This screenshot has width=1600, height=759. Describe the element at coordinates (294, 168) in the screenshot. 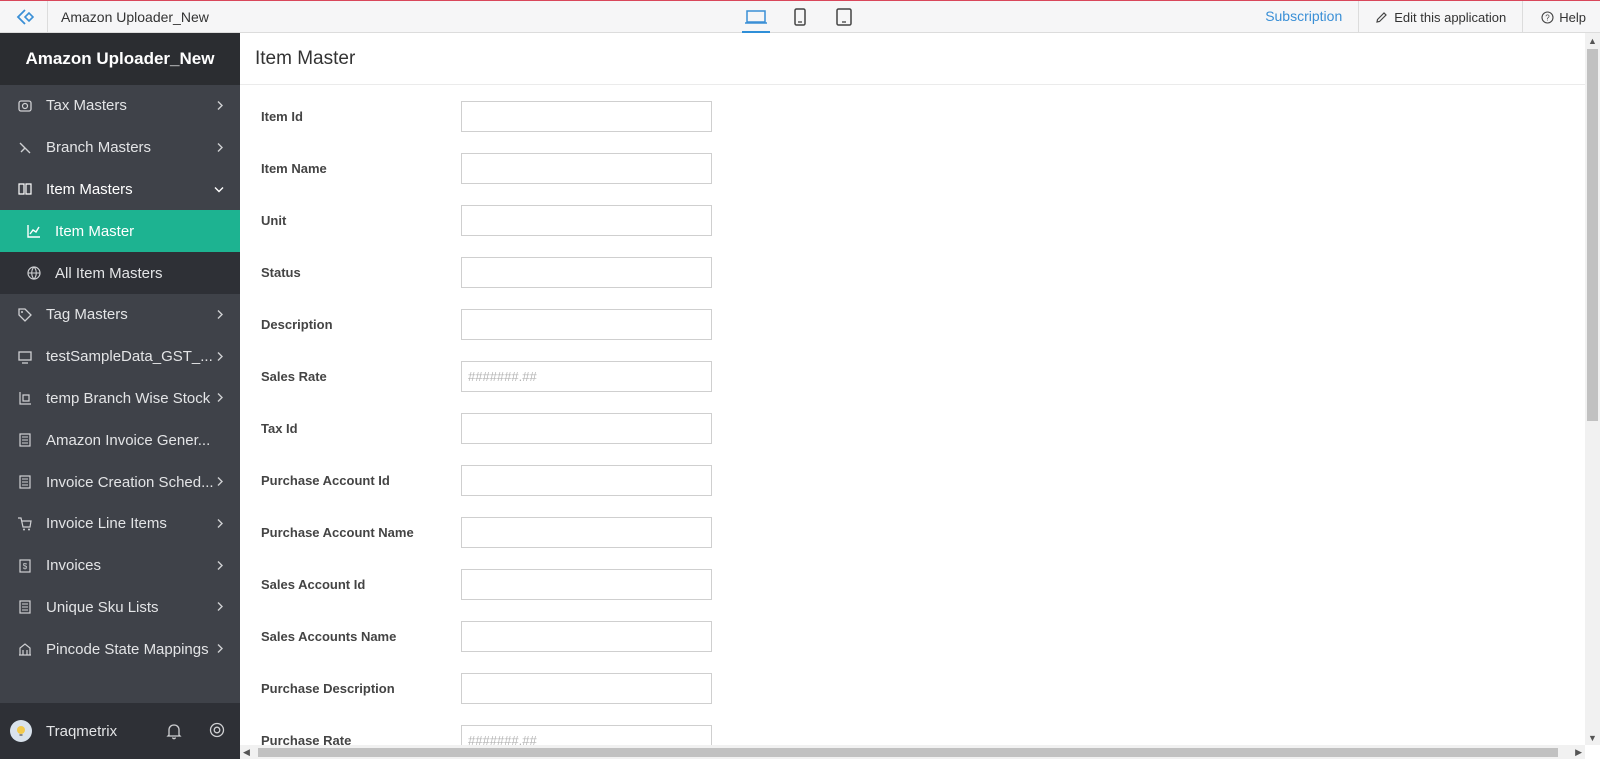

I see `field-label: Item Name` at that location.